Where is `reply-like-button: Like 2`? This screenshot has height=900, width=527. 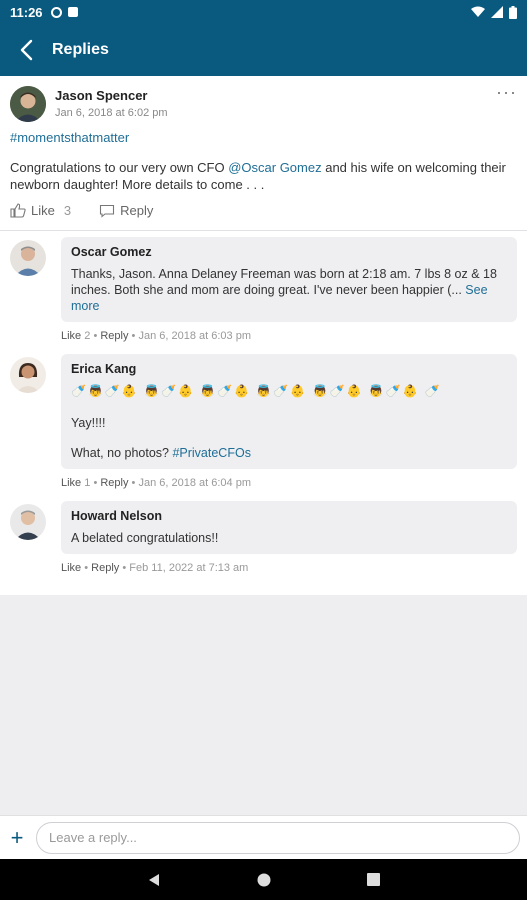 reply-like-button: Like 2 is located at coordinates (75, 336).